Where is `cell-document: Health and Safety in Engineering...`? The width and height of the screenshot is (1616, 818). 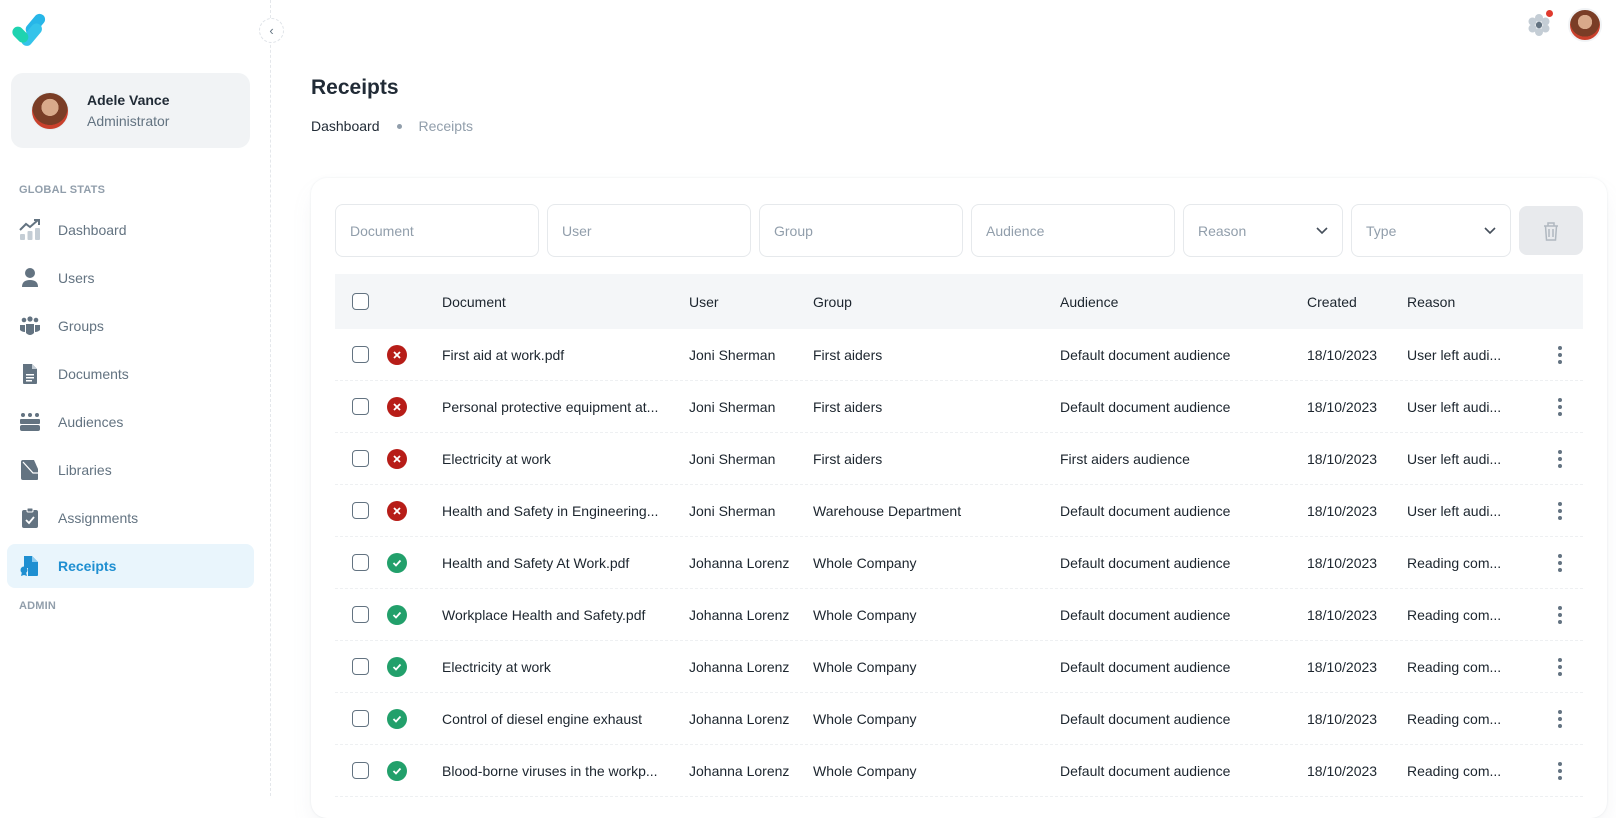 cell-document: Health and Safety in Engineering... is located at coordinates (550, 510).